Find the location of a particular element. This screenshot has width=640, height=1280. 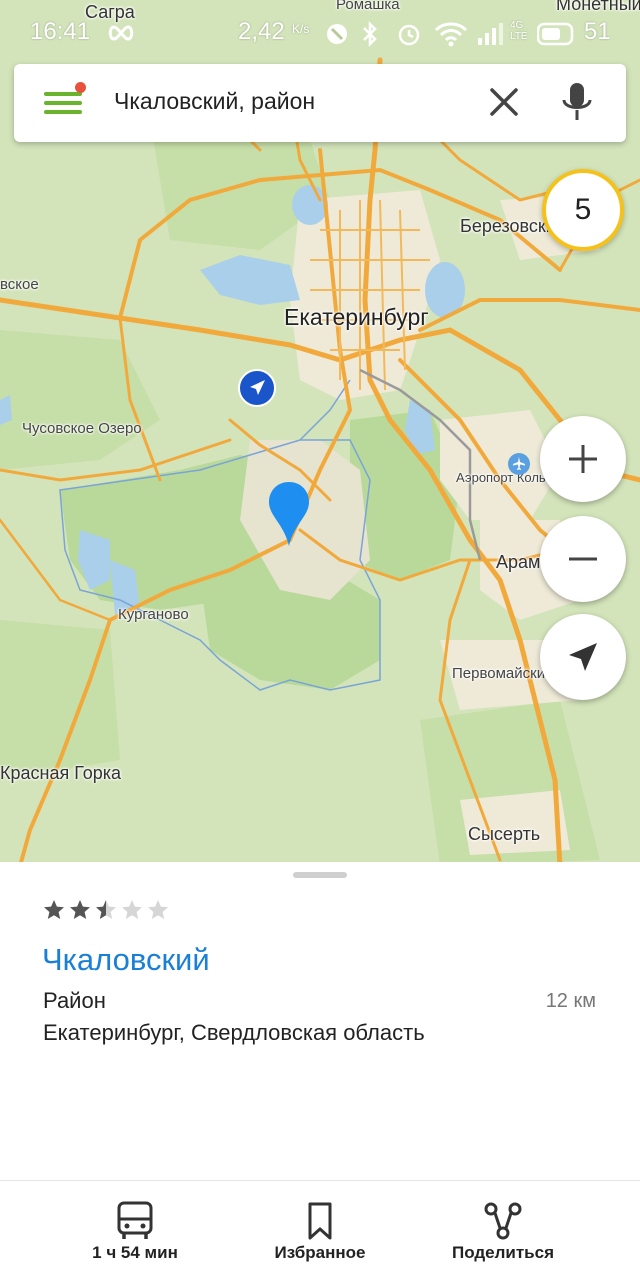

menu-icon is located at coordinates (63, 94).